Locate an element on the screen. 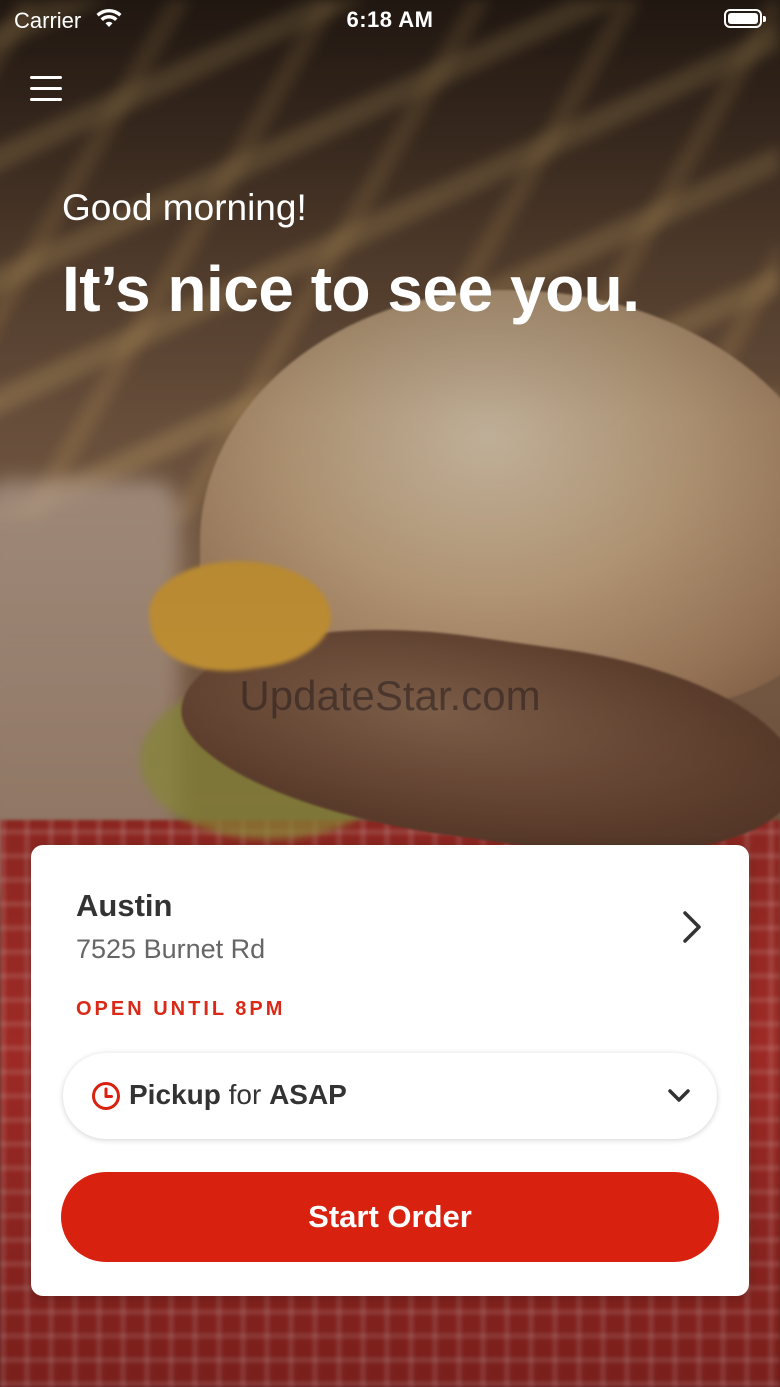 The width and height of the screenshot is (780, 1387). headline-text: It’s nice to see you. is located at coordinates (351, 289).